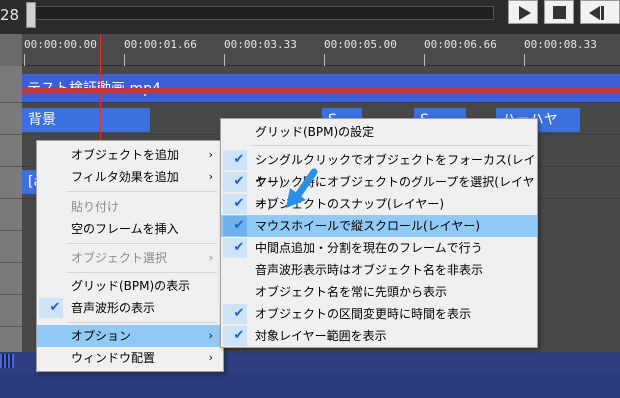 The image size is (620, 398). What do you see at coordinates (360, 44) in the screenshot?
I see `ruler-tick: 00:00:05.00` at bounding box center [360, 44].